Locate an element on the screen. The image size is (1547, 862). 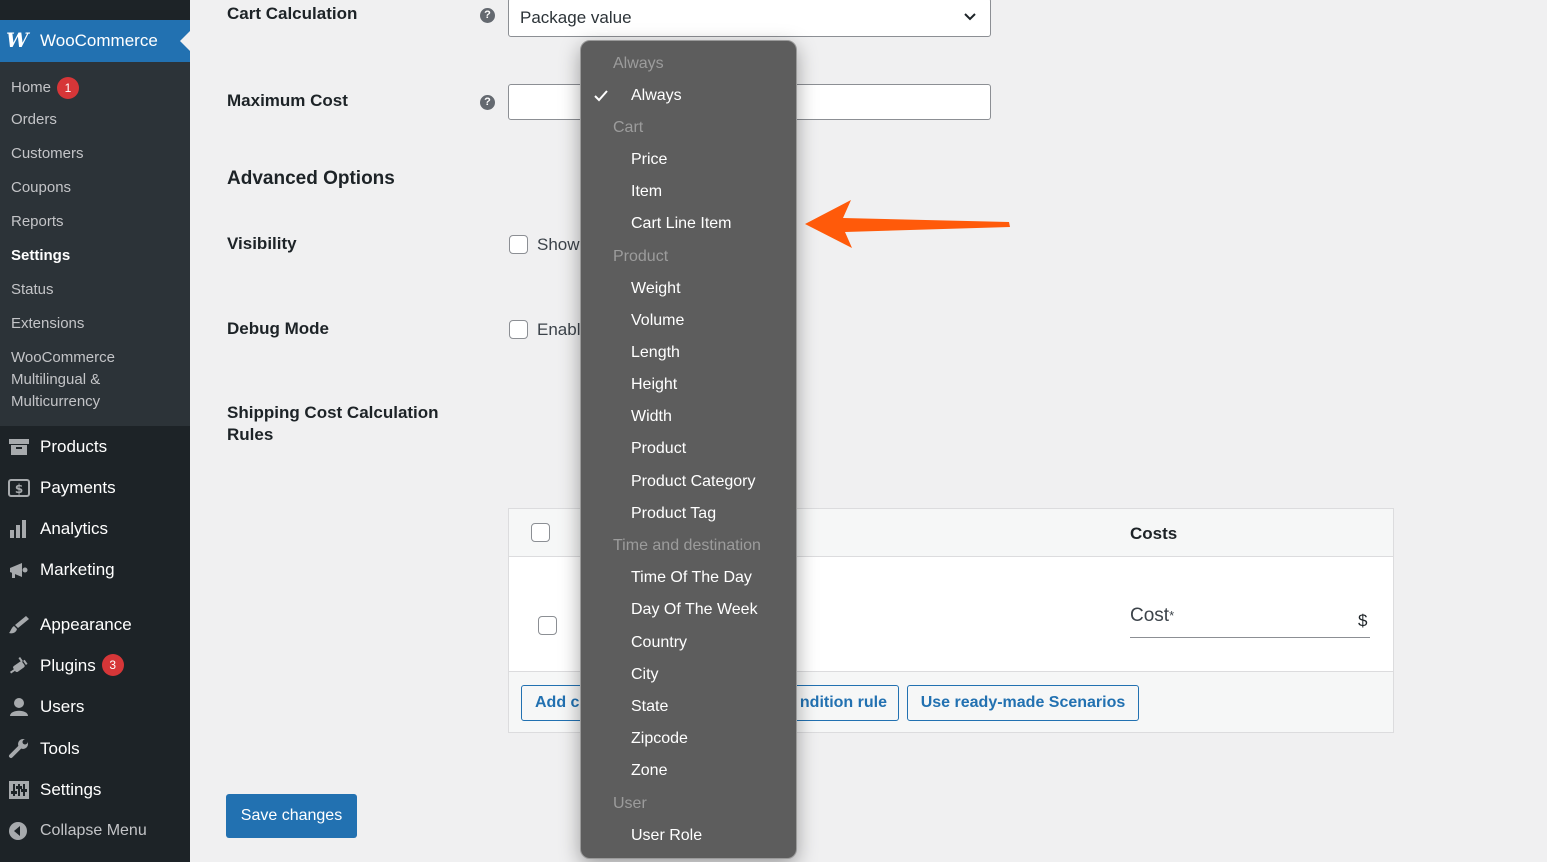
submenu-item-status: Status is located at coordinates (32, 290).